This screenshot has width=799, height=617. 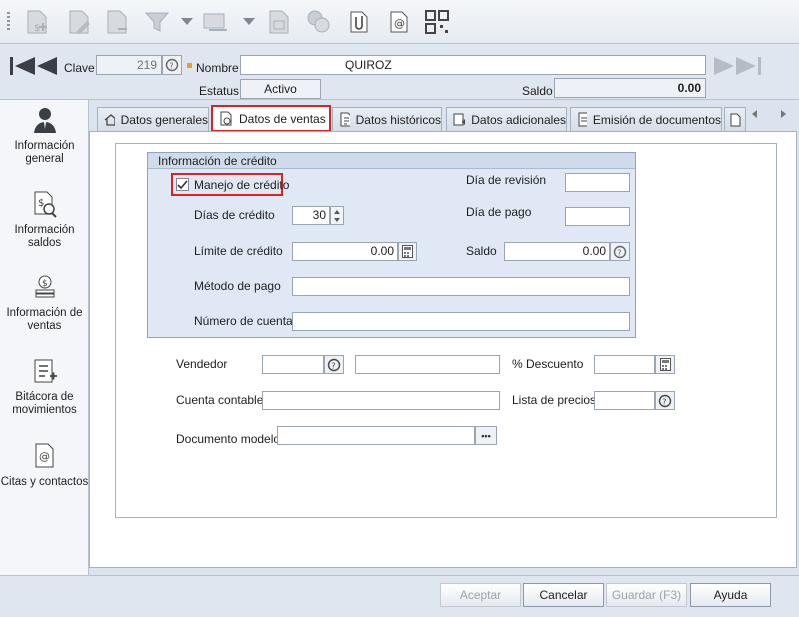 I want to click on tab-emision-documentos: Emisión de documentos, so click(x=646, y=119).